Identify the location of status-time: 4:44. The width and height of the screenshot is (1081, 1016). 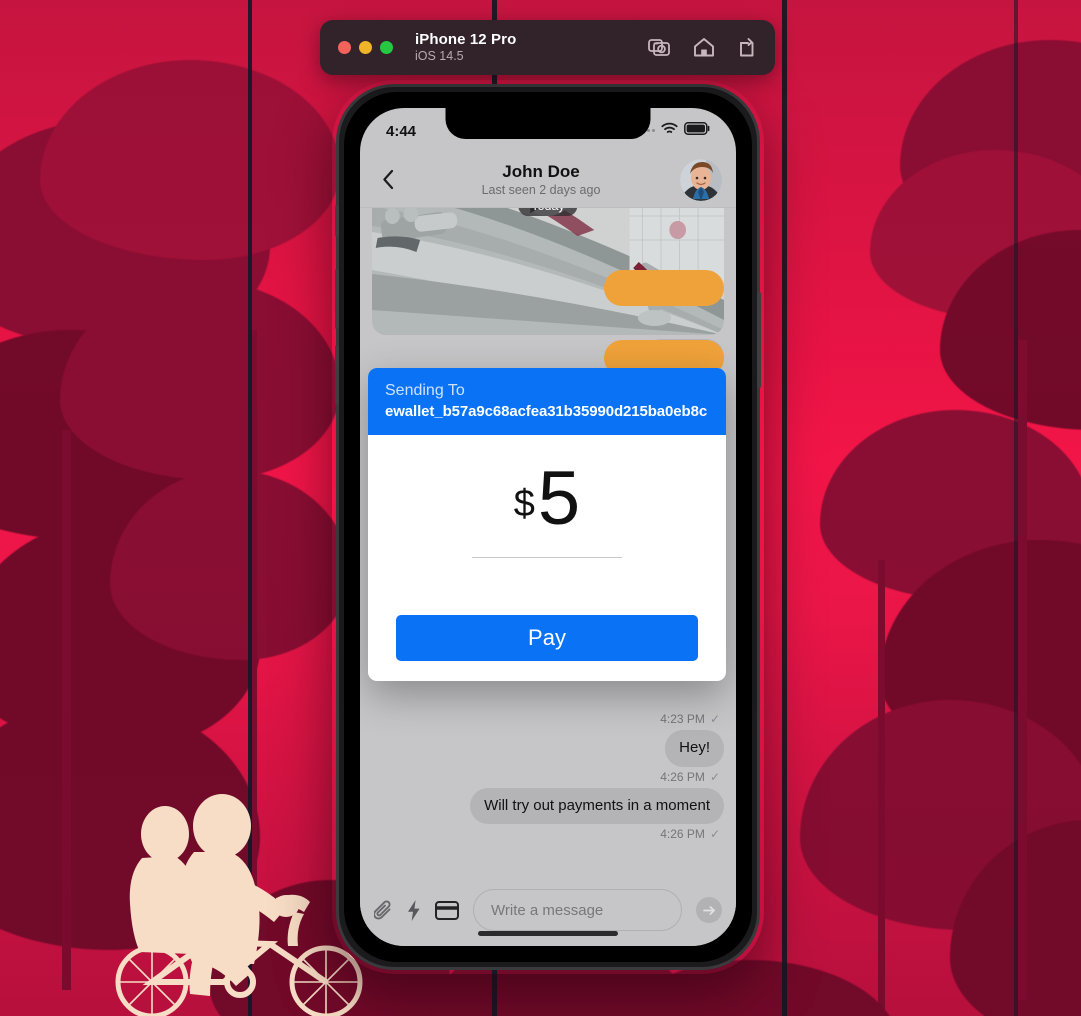
(401, 131).